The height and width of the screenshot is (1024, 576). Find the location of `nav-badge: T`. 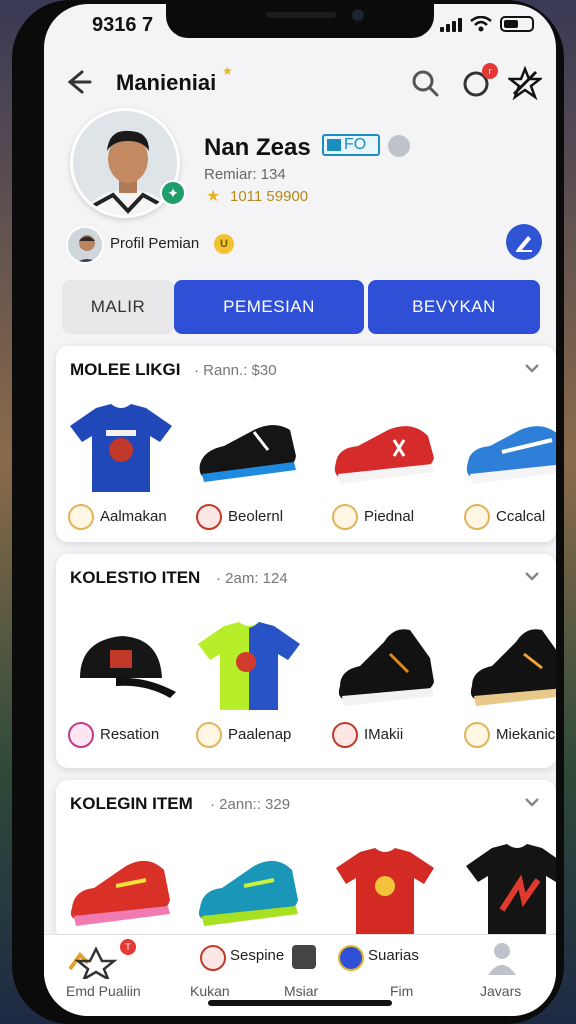

nav-badge: T is located at coordinates (128, 947).